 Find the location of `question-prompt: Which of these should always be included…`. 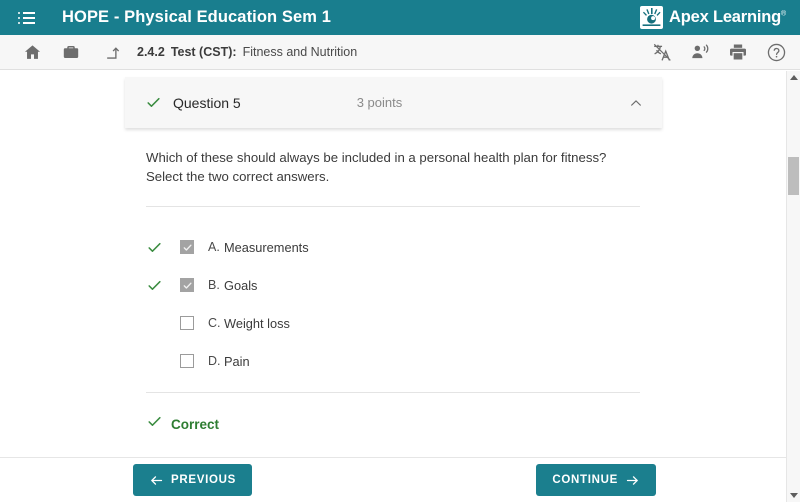

question-prompt: Which of these should always be included… is located at coordinates (376, 167).